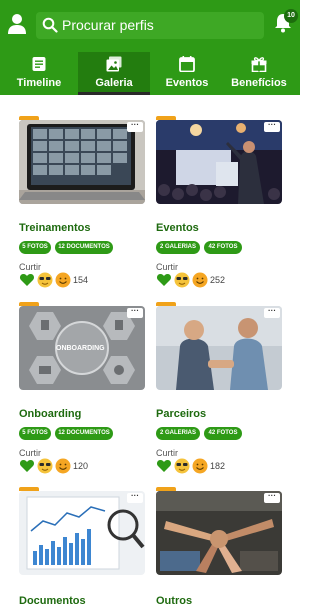 The width and height of the screenshot is (320, 607). I want to click on search-bar: Procurar perfis, so click(150, 25).